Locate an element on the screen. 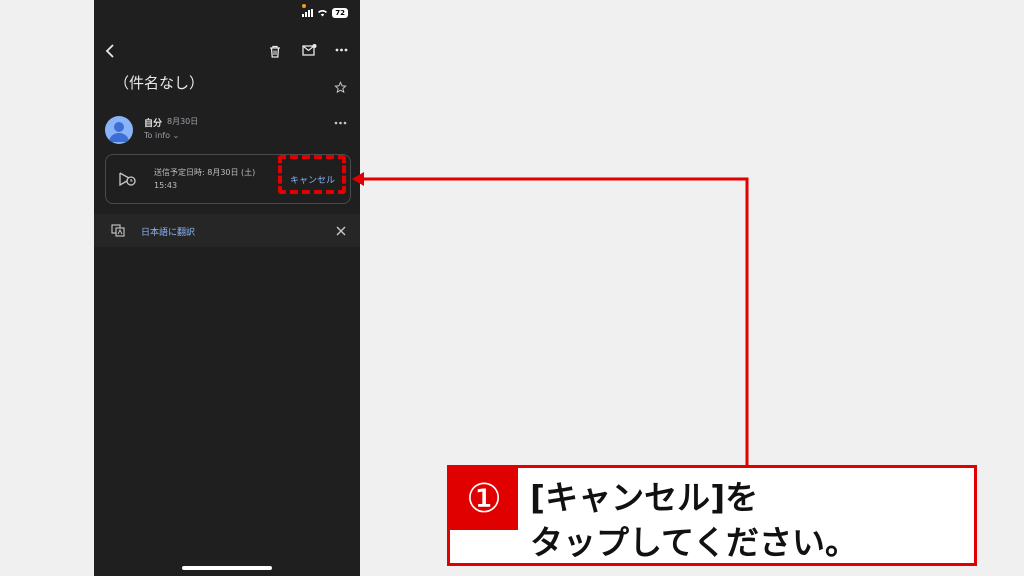 The image size is (1024, 576). step-number-badge: ① is located at coordinates (484, 499).